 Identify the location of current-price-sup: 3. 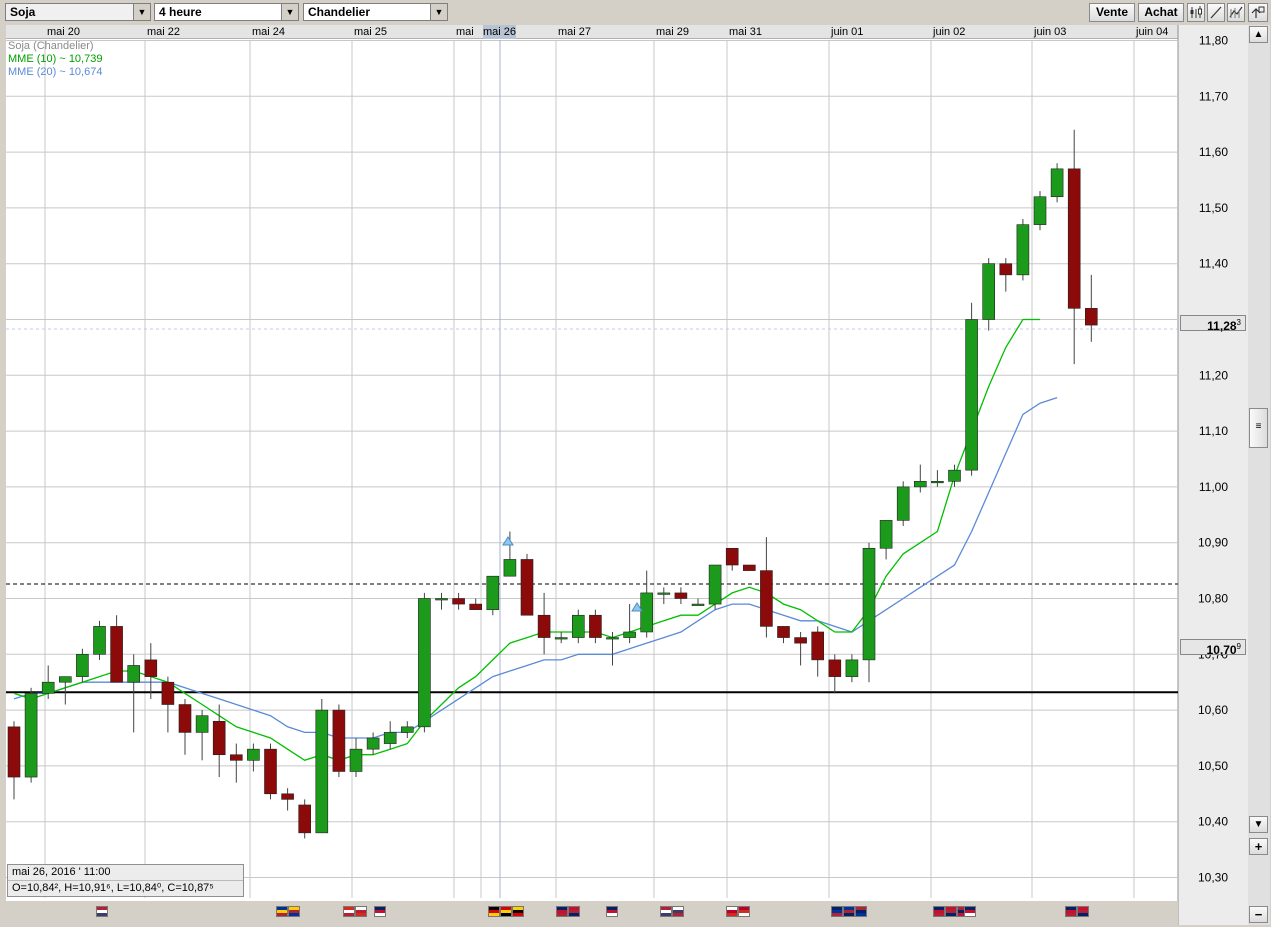
(1238, 322).